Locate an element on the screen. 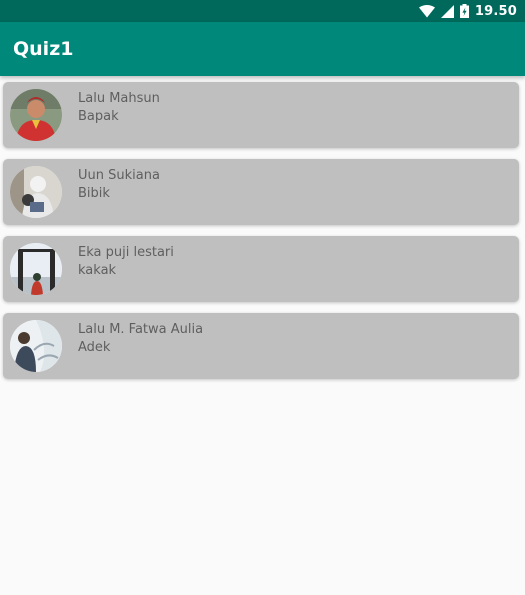 The height and width of the screenshot is (595, 525). contact-card-lalu-m-fatwa-aulia: Lalu M. Fatwa Aulia Adek is located at coordinates (261, 346).